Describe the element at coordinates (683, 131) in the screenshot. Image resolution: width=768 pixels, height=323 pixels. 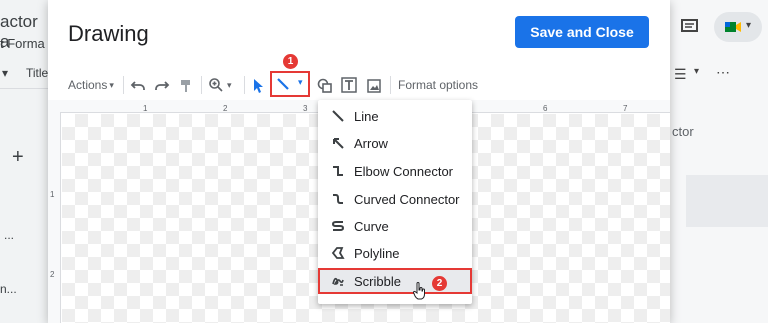
I see `right-text-fragment: ctor` at that location.